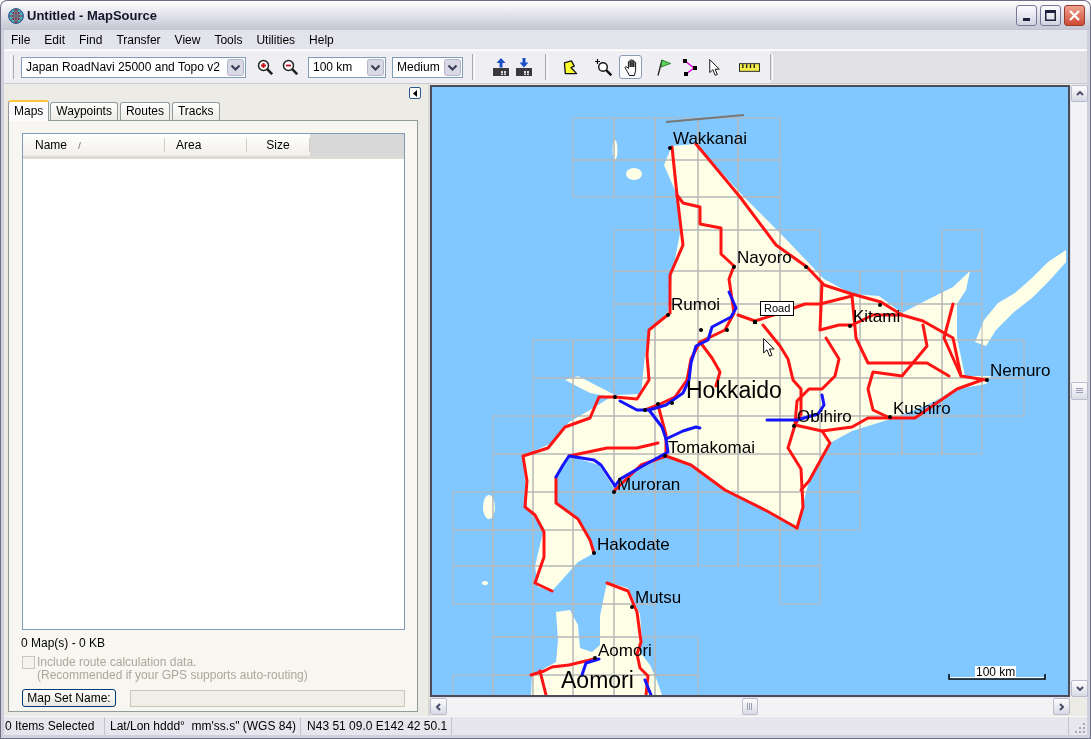 The height and width of the screenshot is (739, 1091). Describe the element at coordinates (144, 111) in the screenshot. I see `tab: Routes` at that location.